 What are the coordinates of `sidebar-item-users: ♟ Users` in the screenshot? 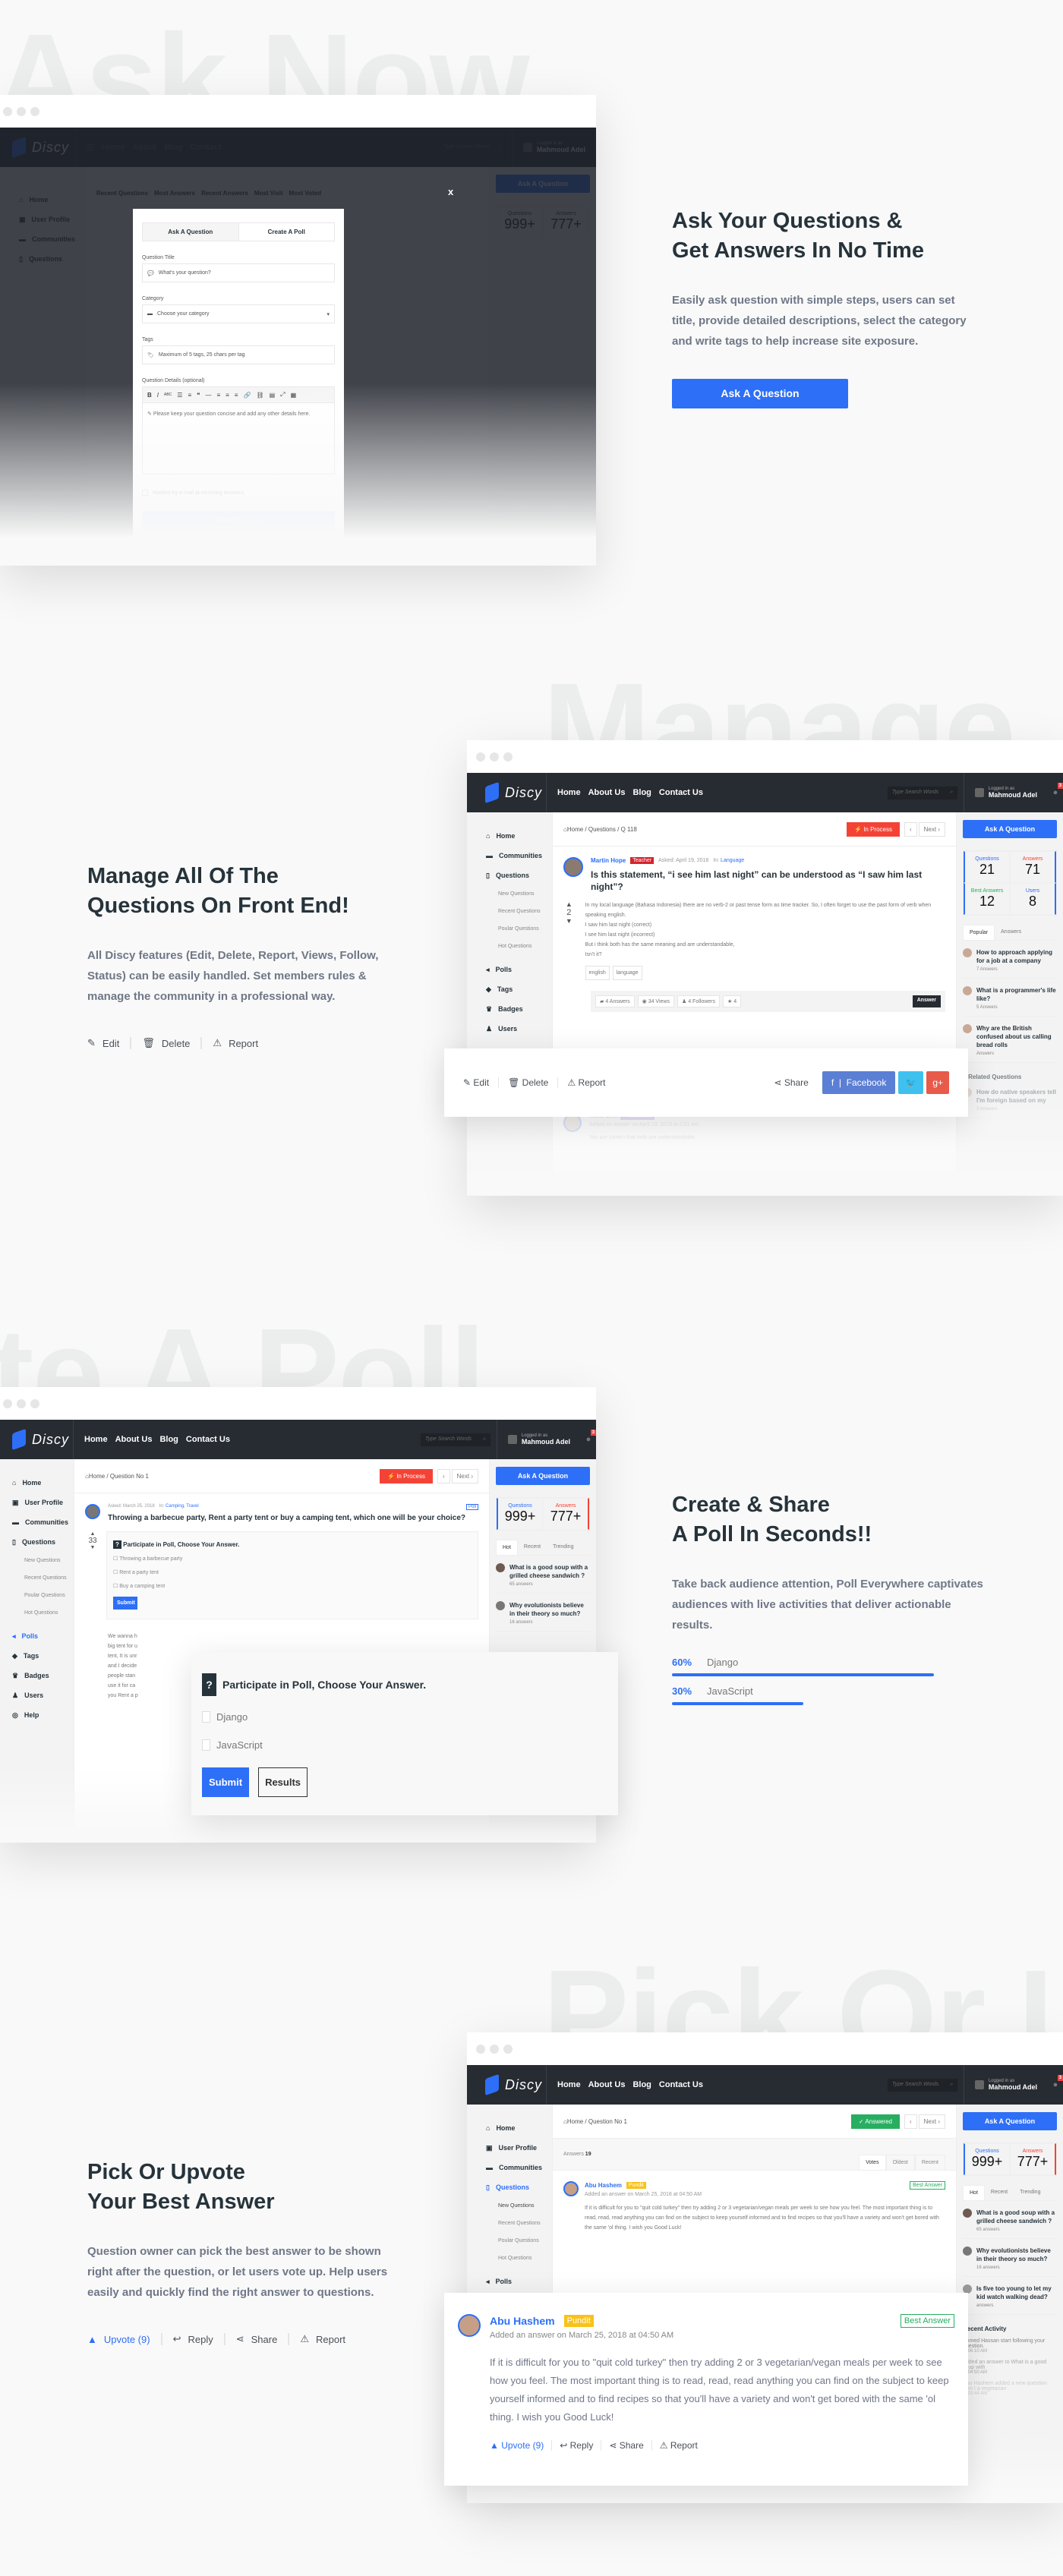 It's located at (43, 1695).